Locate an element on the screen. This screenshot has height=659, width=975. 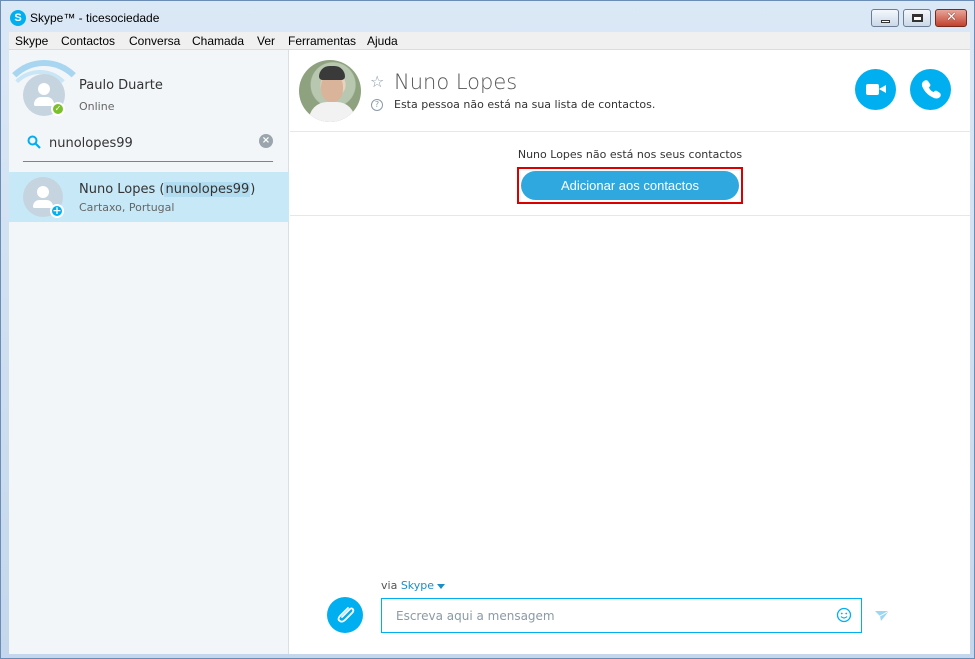
menu-contactos: Contactos is located at coordinates (88, 41).